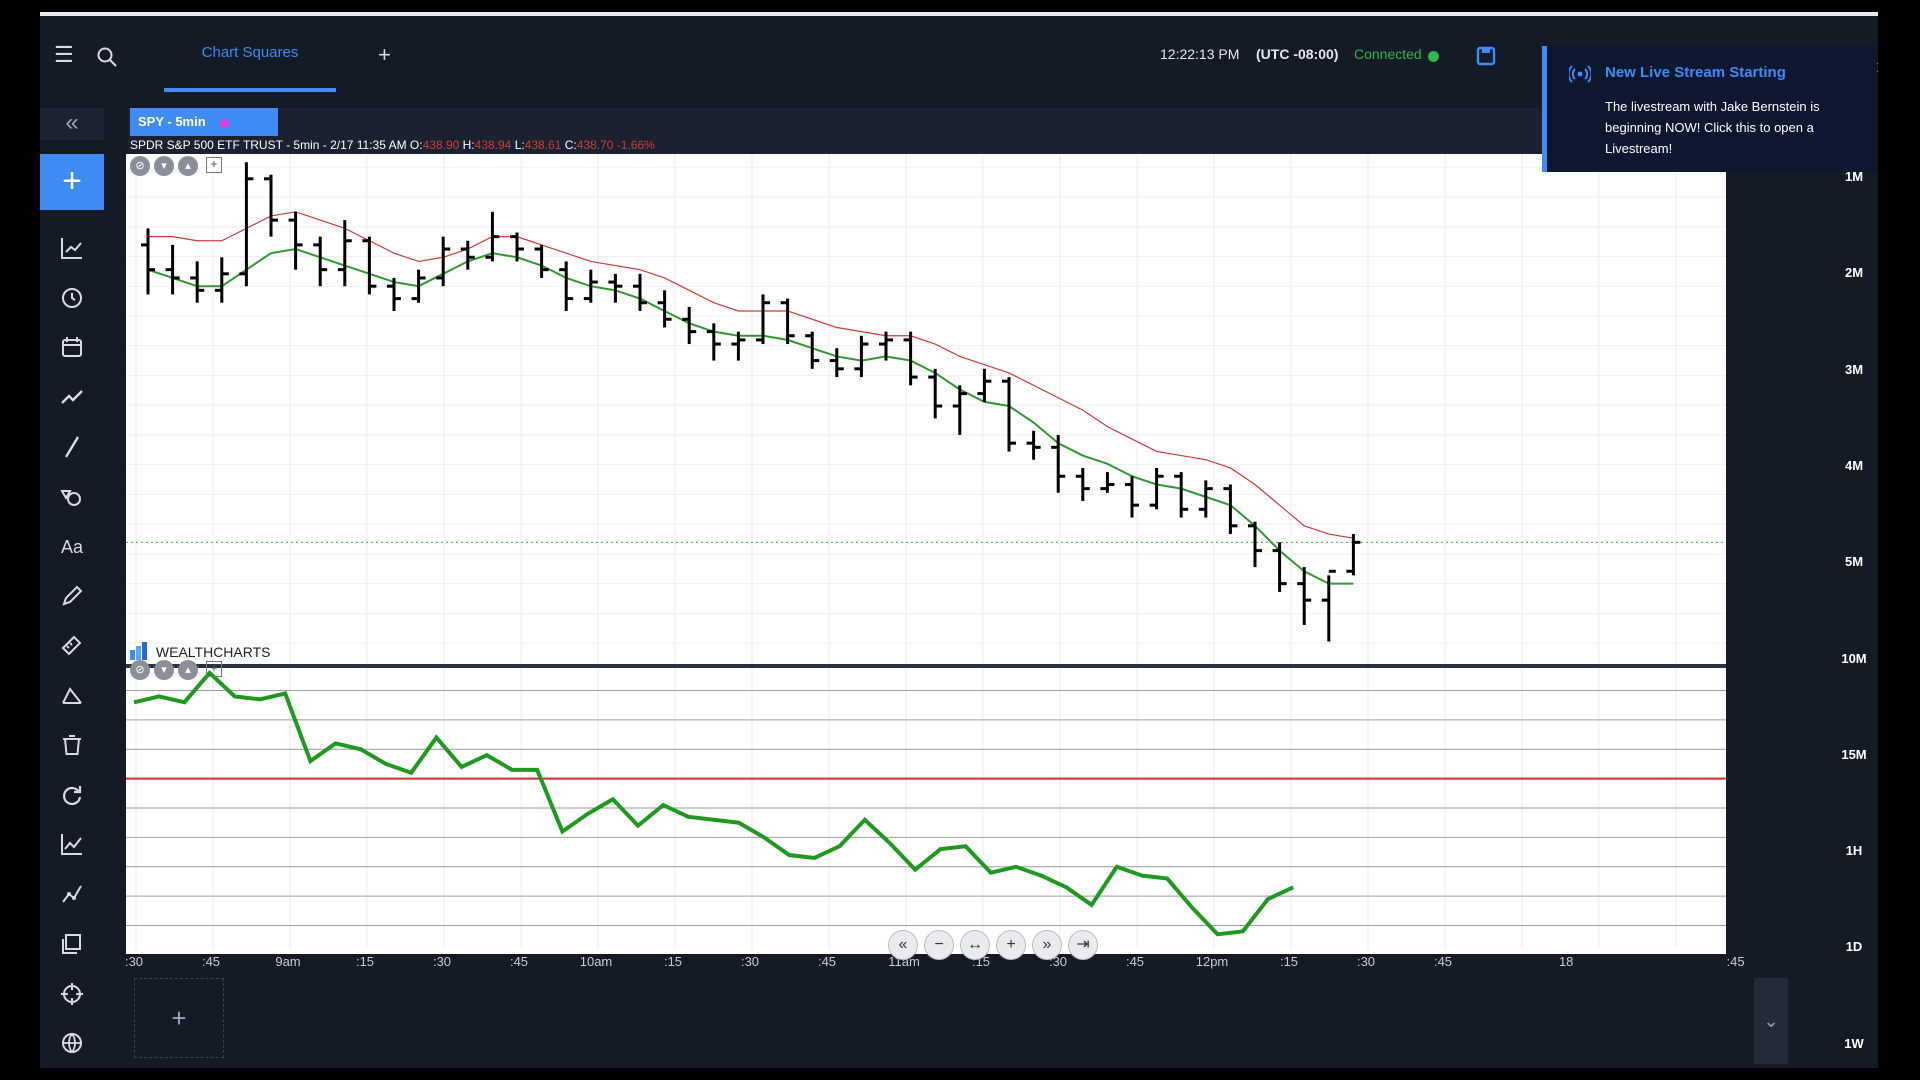 The image size is (1920, 1080). I want to click on price-axis-column, so click(1756, 554).